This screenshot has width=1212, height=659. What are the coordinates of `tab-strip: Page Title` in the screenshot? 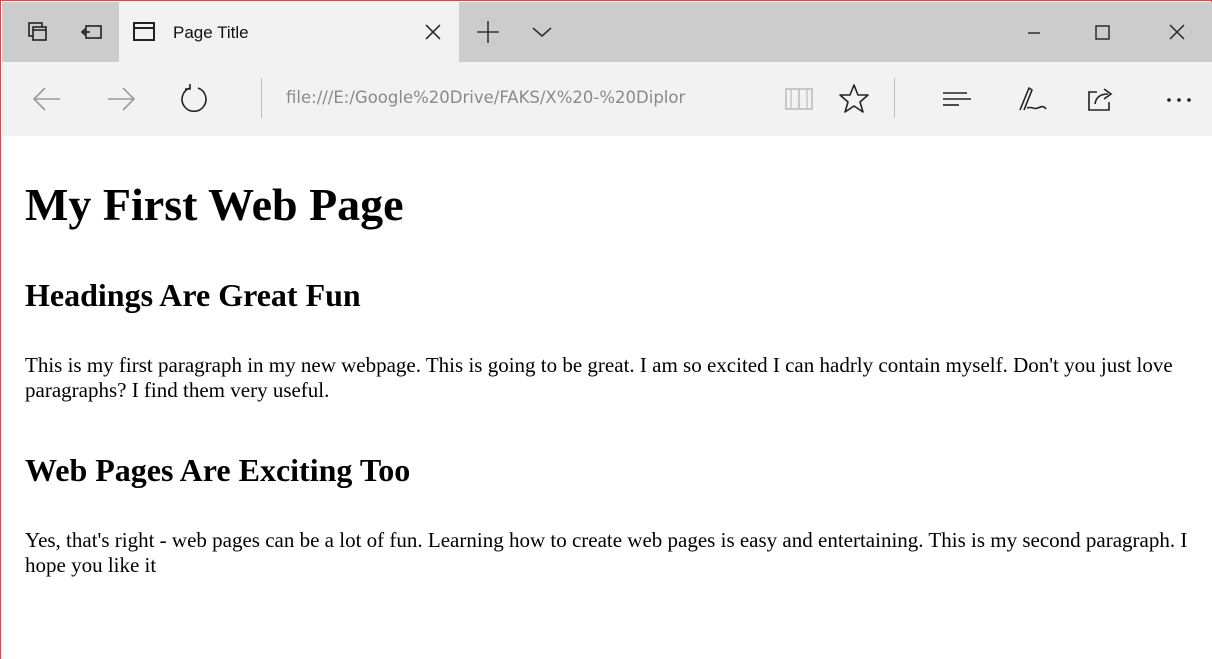 It's located at (607, 32).